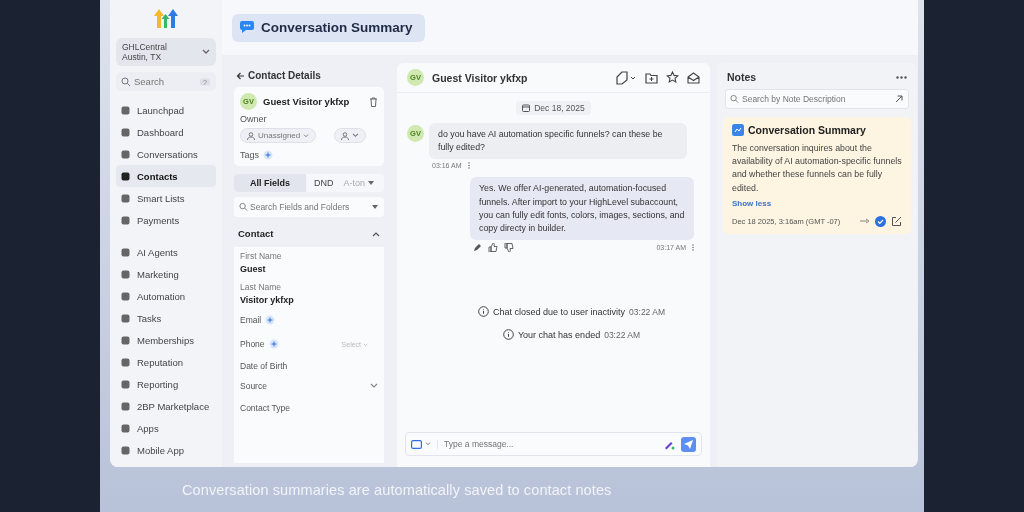  I want to click on field-label: First Name, so click(261, 256).